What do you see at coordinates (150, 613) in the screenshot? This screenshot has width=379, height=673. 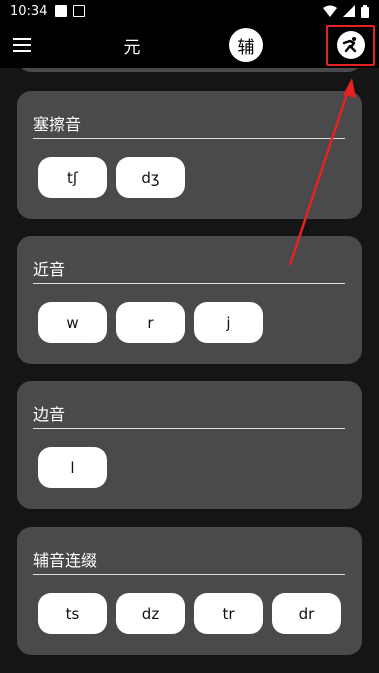 I see `phoneme-button: dz` at bounding box center [150, 613].